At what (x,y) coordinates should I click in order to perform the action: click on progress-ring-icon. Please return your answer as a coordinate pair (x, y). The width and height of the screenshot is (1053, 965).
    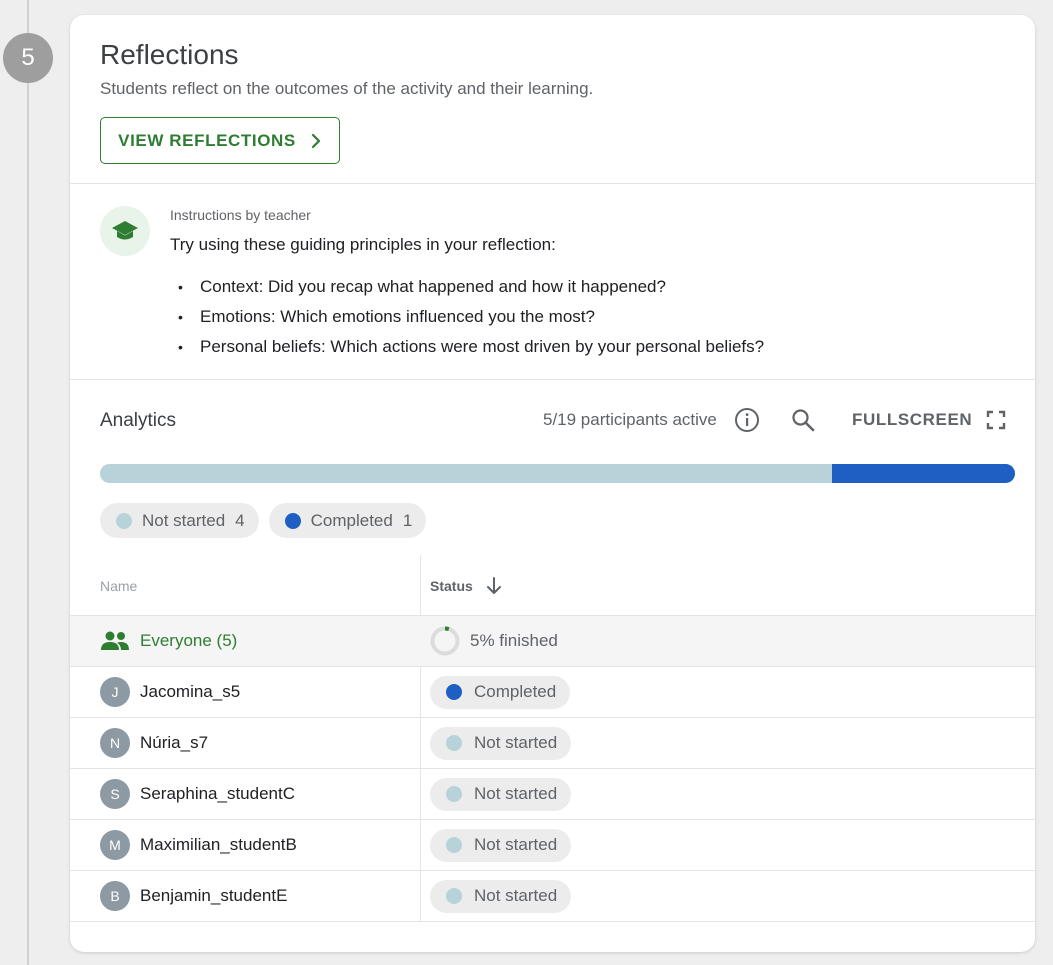
    Looking at the image, I should click on (445, 641).